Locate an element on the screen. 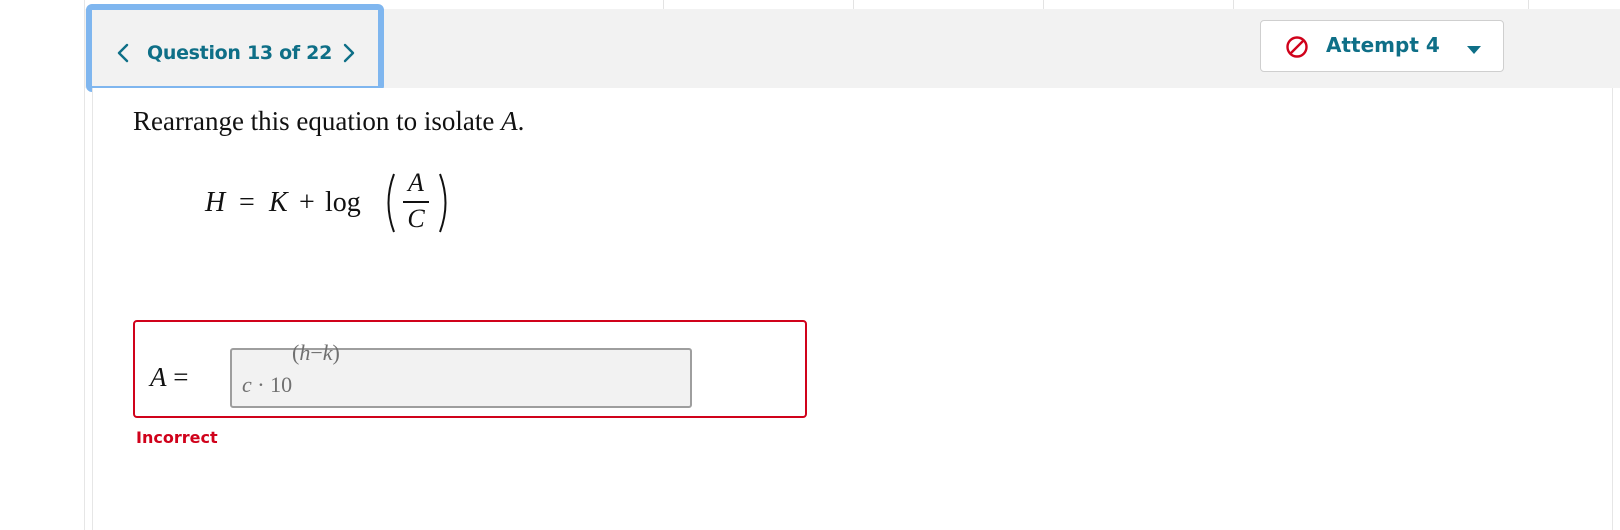 This screenshot has height=530, width=1620. feedback-incorrect: Incorrect is located at coordinates (177, 437).